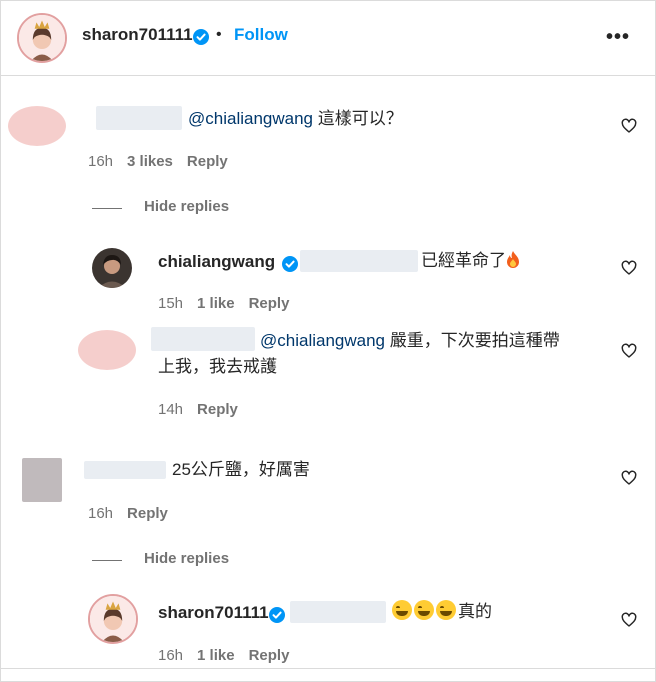 The width and height of the screenshot is (656, 682). Describe the element at coordinates (216, 262) in the screenshot. I see `username: chialiangwang` at that location.